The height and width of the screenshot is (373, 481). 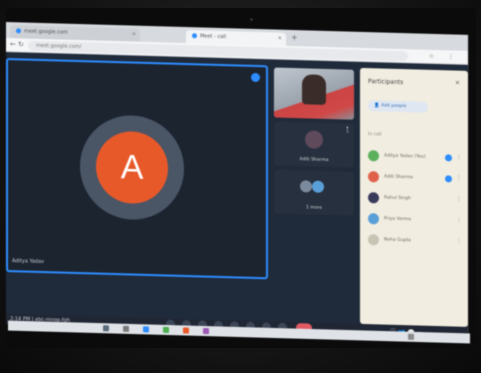 I want to click on tab-label: Meet - call, so click(x=213, y=37).